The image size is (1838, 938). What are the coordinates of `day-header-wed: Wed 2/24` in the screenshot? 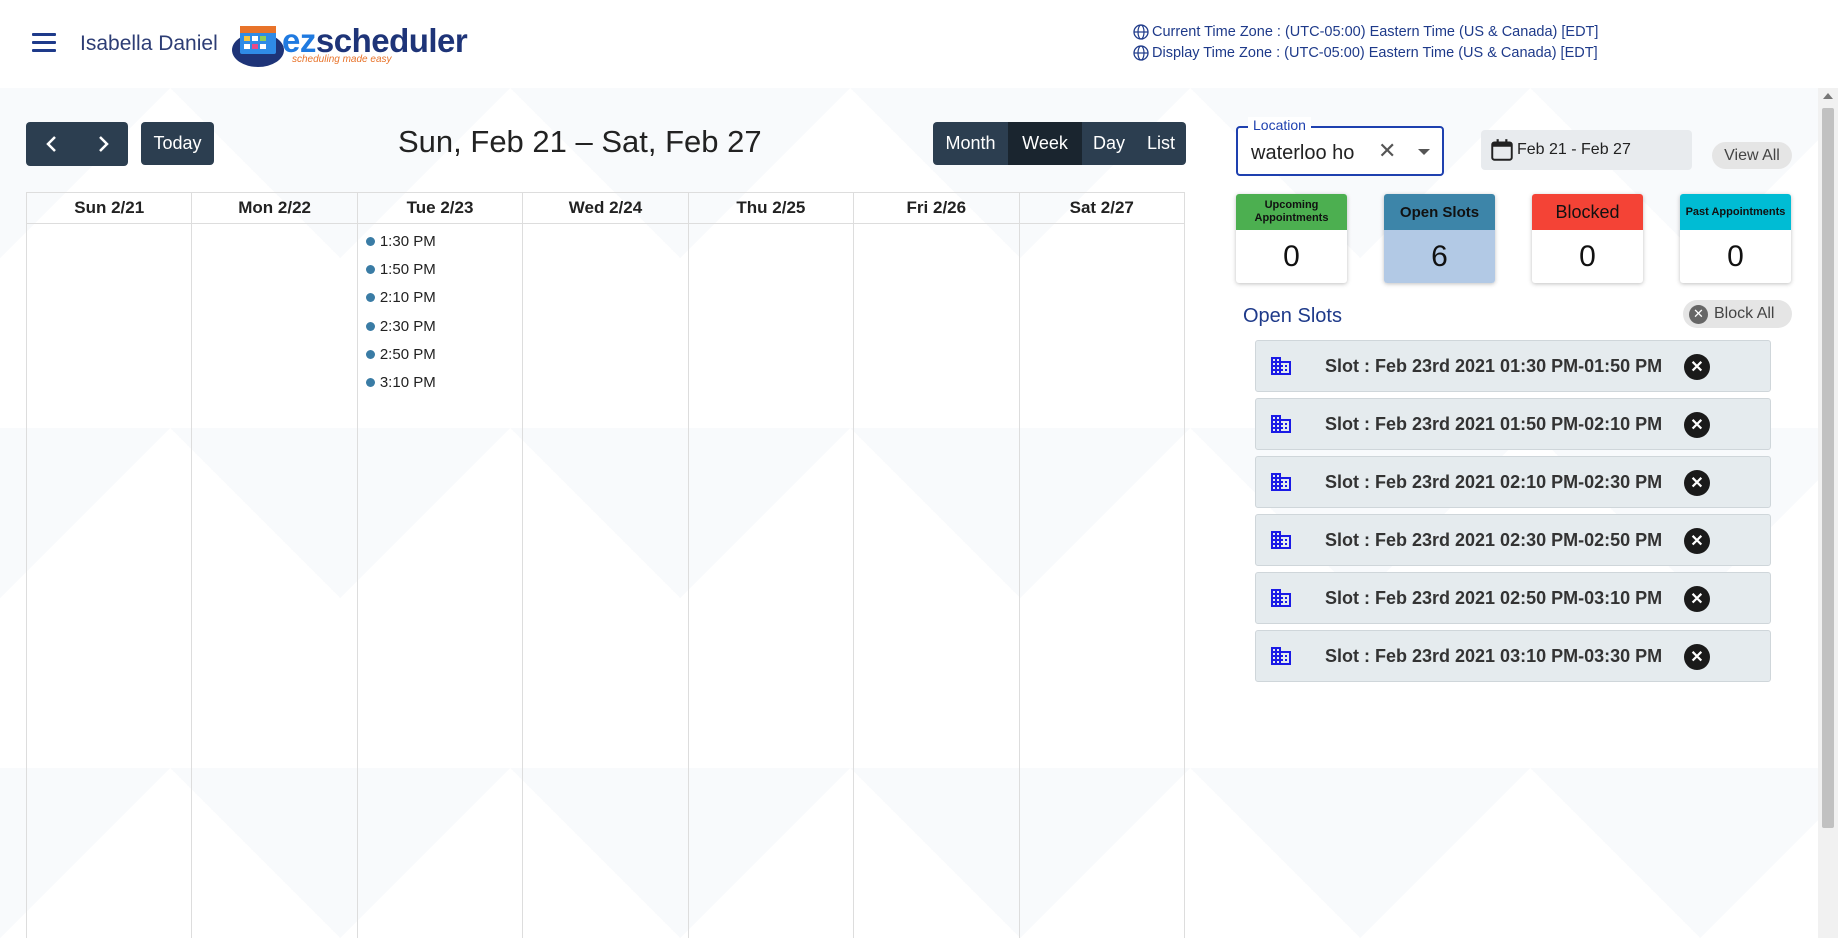 It's located at (606, 208).